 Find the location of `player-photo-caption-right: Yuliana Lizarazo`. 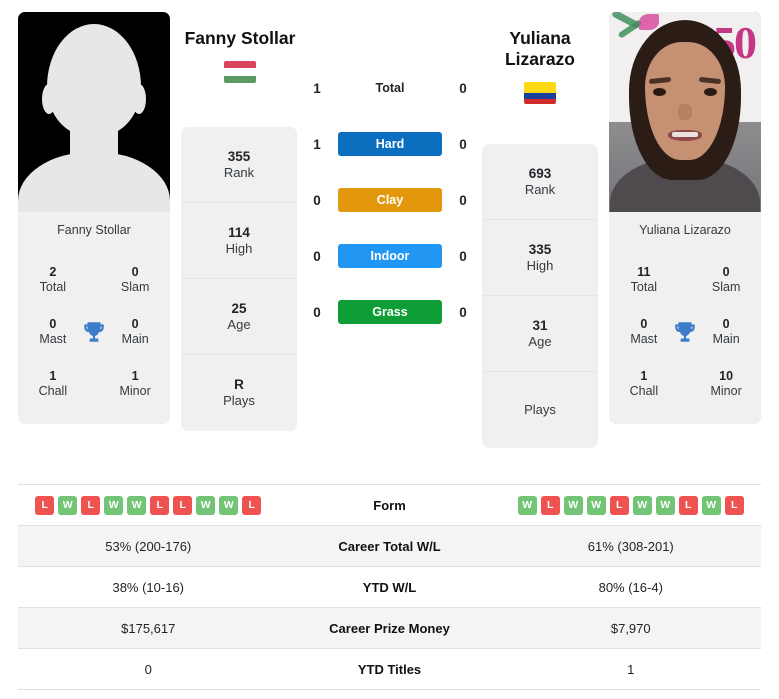

player-photo-caption-right: Yuliana Lizarazo is located at coordinates (685, 230).